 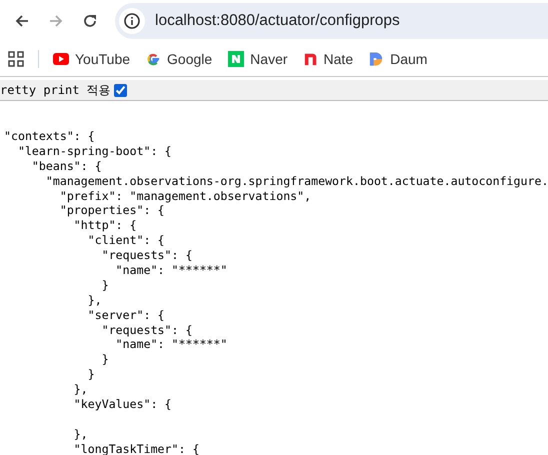 What do you see at coordinates (376, 59) in the screenshot?
I see `d-logo-icon` at bounding box center [376, 59].